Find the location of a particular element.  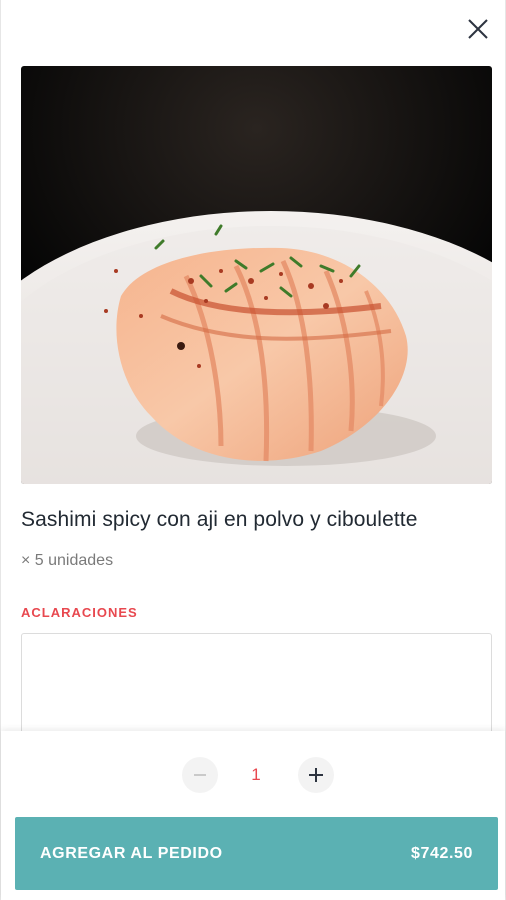

quantity-stepper: 1 is located at coordinates (253, 775).